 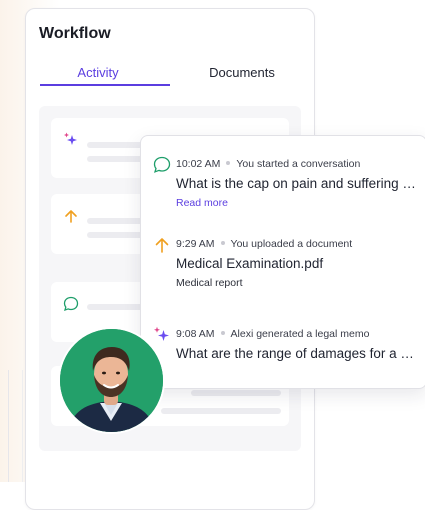 What do you see at coordinates (291, 244) in the screenshot?
I see `activity-action: You uploaded a document` at bounding box center [291, 244].